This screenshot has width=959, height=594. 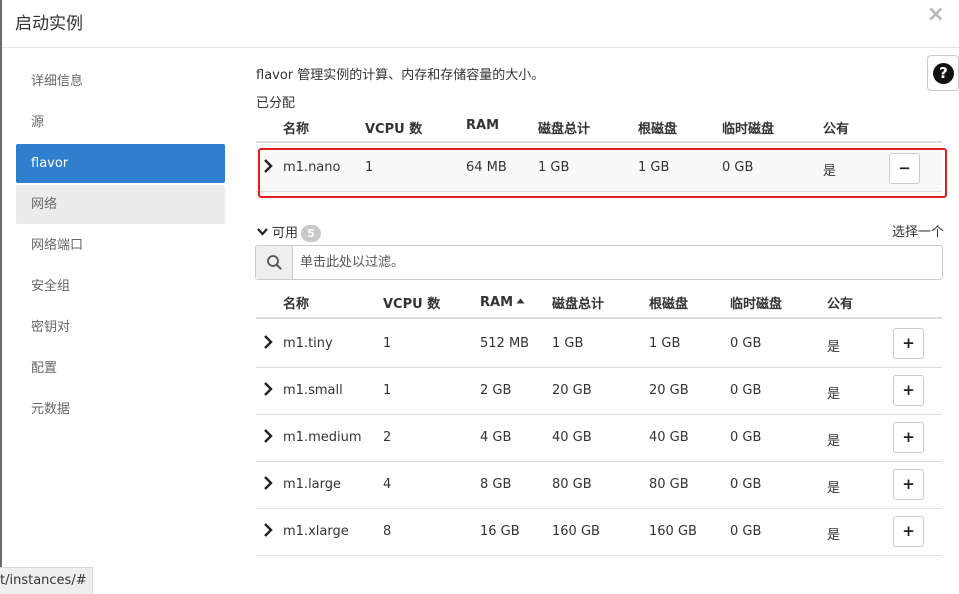 I want to click on deallocate-button: −, so click(x=904, y=168).